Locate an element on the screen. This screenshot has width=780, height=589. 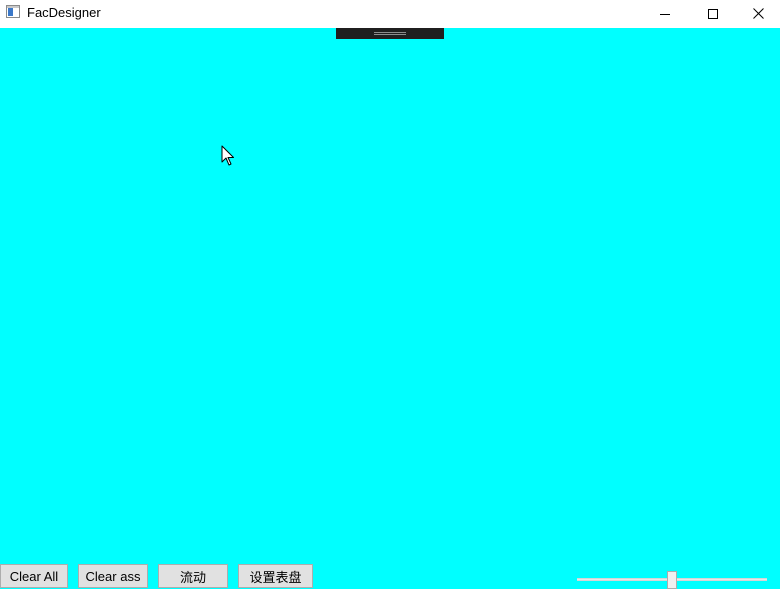
title-bar: FacDesigner is located at coordinates (390, 13).